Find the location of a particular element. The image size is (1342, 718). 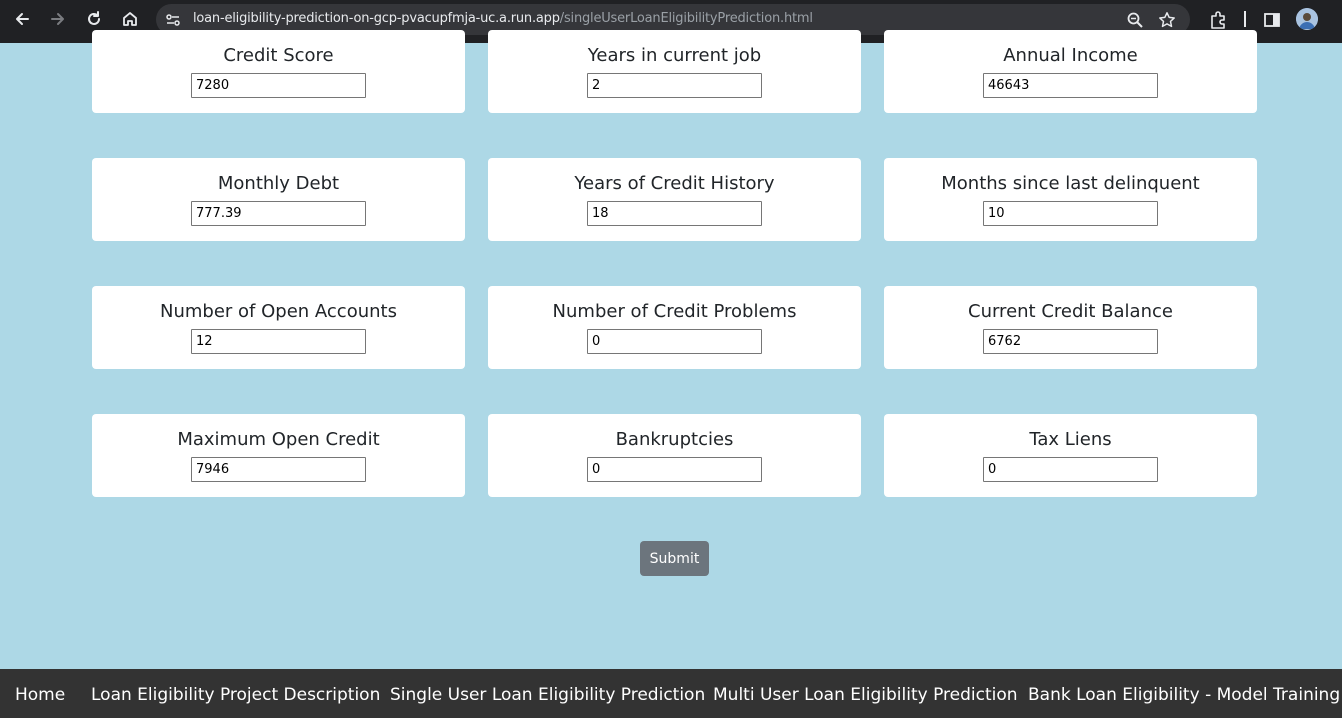

field-card-number-of-open-accounts: Number of Open Accounts is located at coordinates (278, 327).